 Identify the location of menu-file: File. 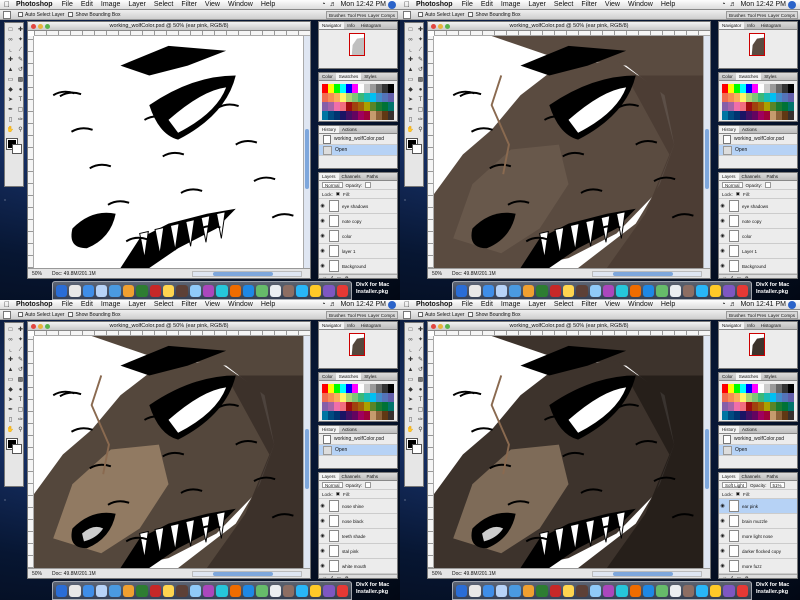
(67, 304).